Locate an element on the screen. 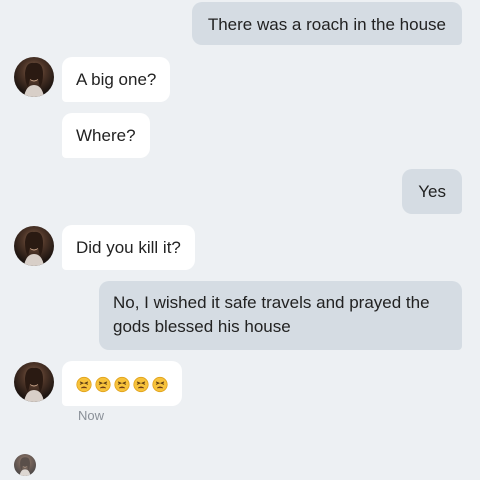 This screenshot has height=480, width=480. message-text: A big one? is located at coordinates (116, 79).